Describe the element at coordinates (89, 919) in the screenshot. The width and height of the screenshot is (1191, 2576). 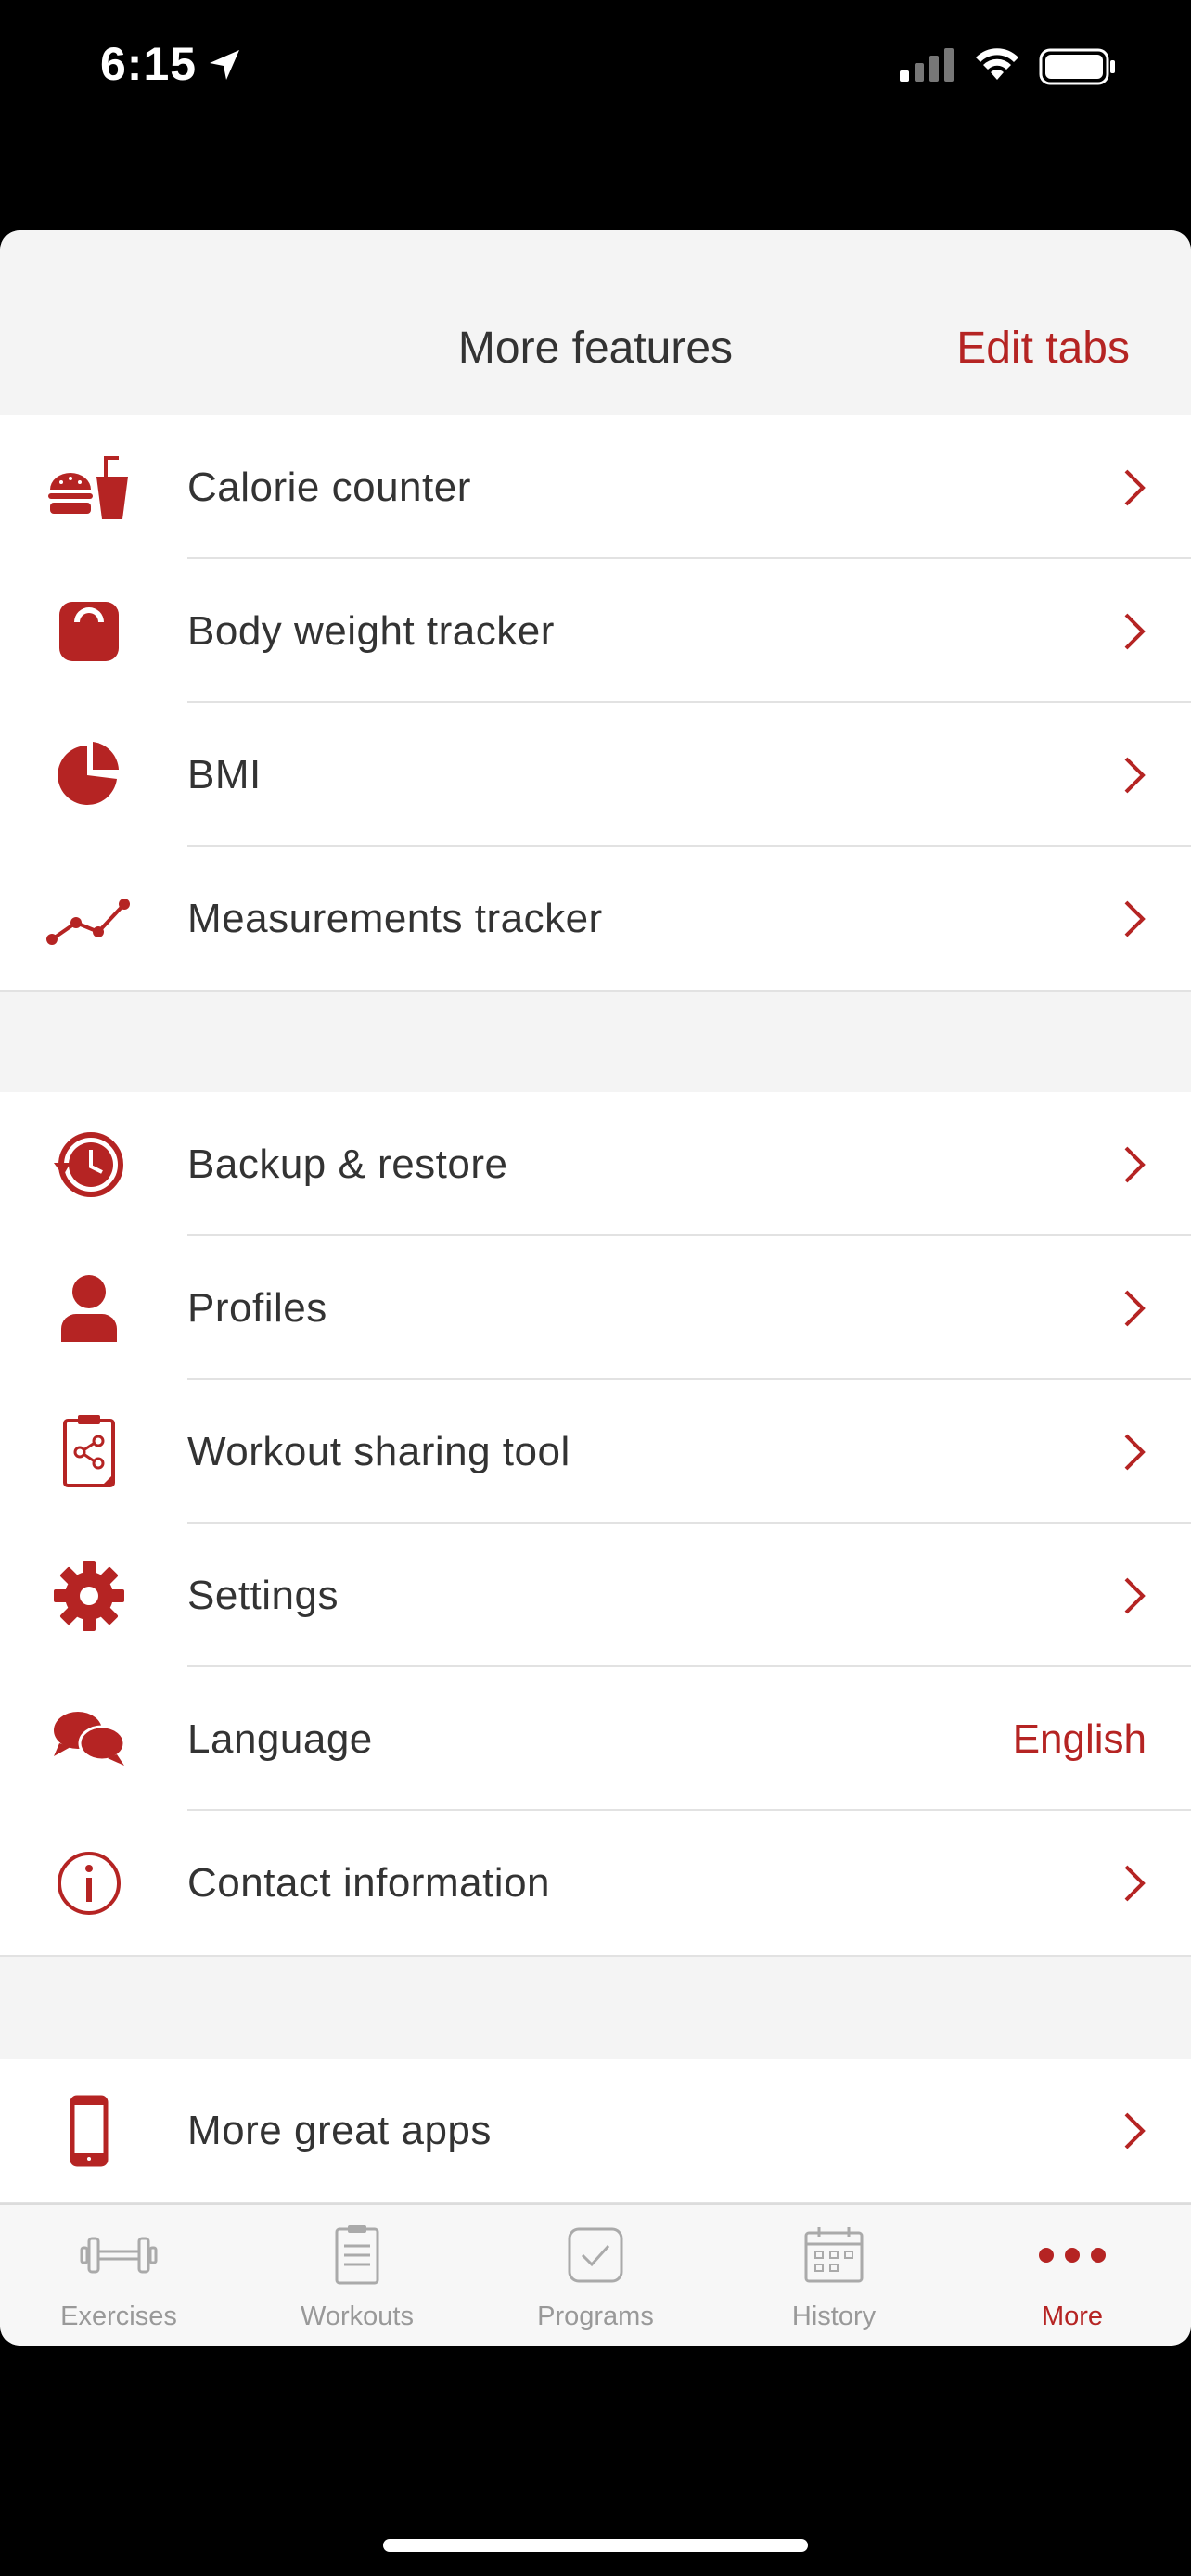
I see `line-graph-icon` at that location.